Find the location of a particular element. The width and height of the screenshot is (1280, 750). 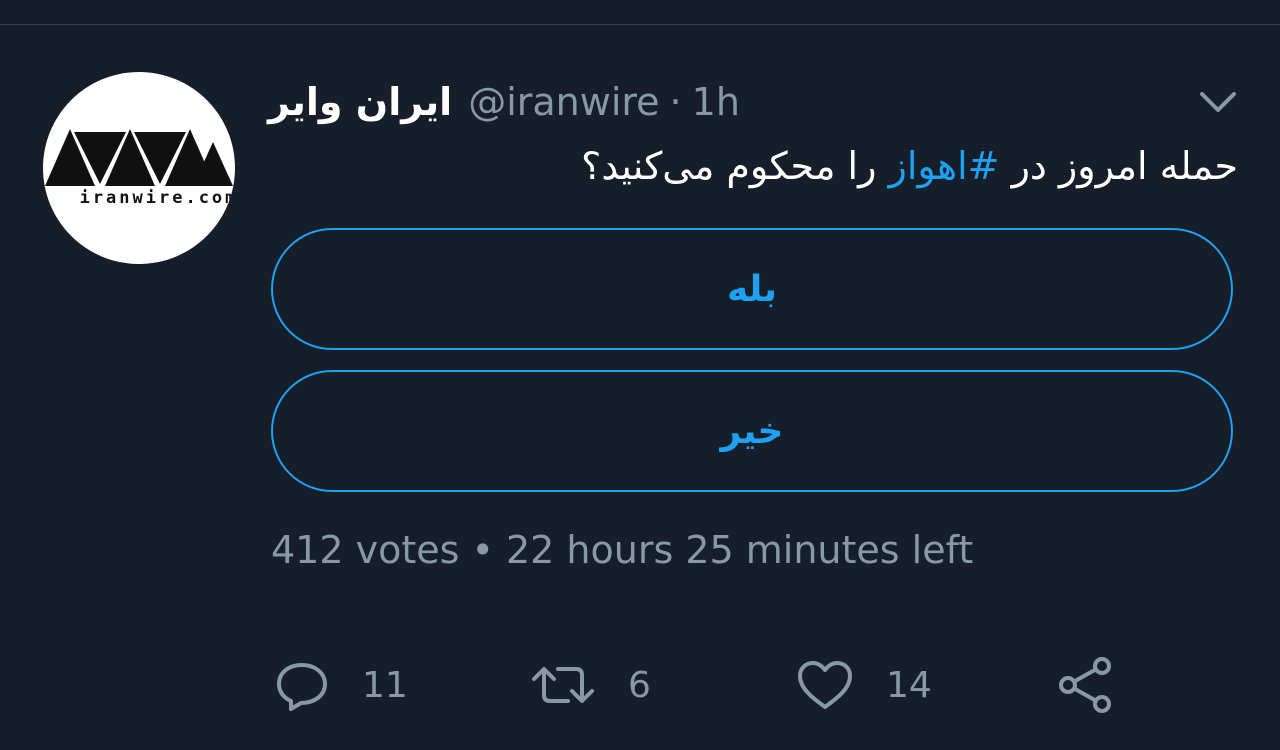

hashtag-link: #اهواز is located at coordinates (944, 166).